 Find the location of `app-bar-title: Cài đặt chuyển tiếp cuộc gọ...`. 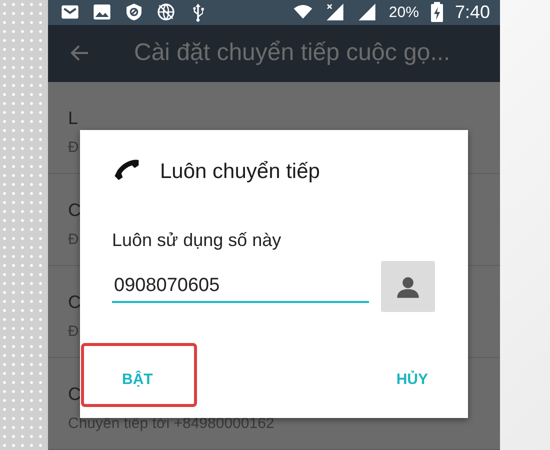

app-bar-title: Cài đặt chuyển tiếp cuộc gọ... is located at coordinates (292, 53).